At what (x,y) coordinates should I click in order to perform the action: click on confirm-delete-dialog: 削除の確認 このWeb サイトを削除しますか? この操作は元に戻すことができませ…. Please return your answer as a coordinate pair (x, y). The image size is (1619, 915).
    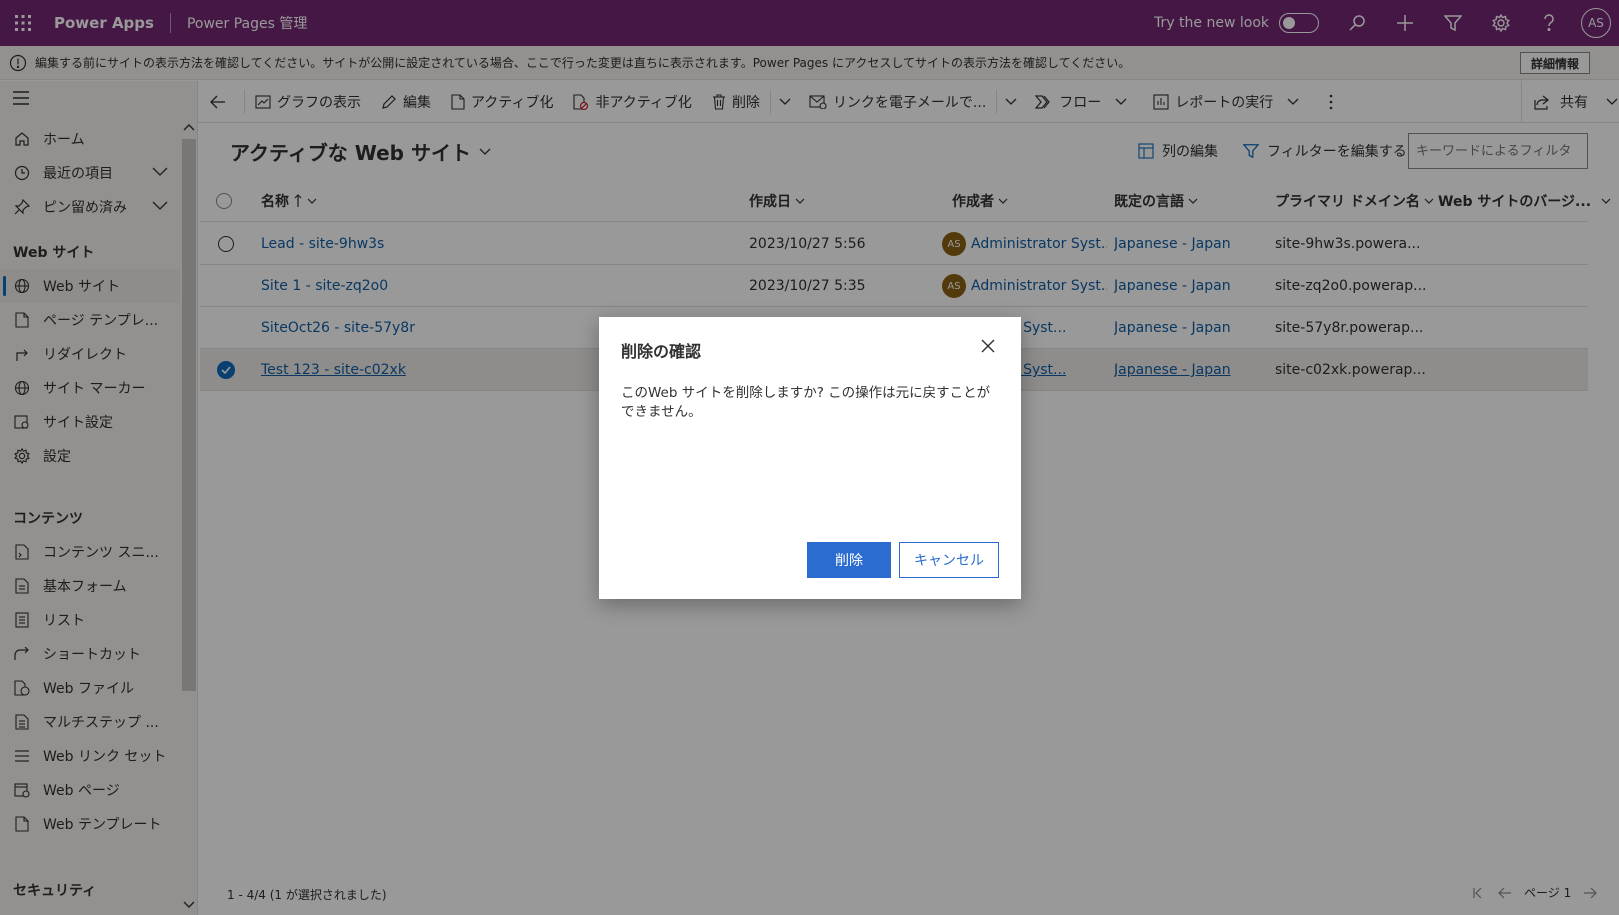
    Looking at the image, I should click on (810, 458).